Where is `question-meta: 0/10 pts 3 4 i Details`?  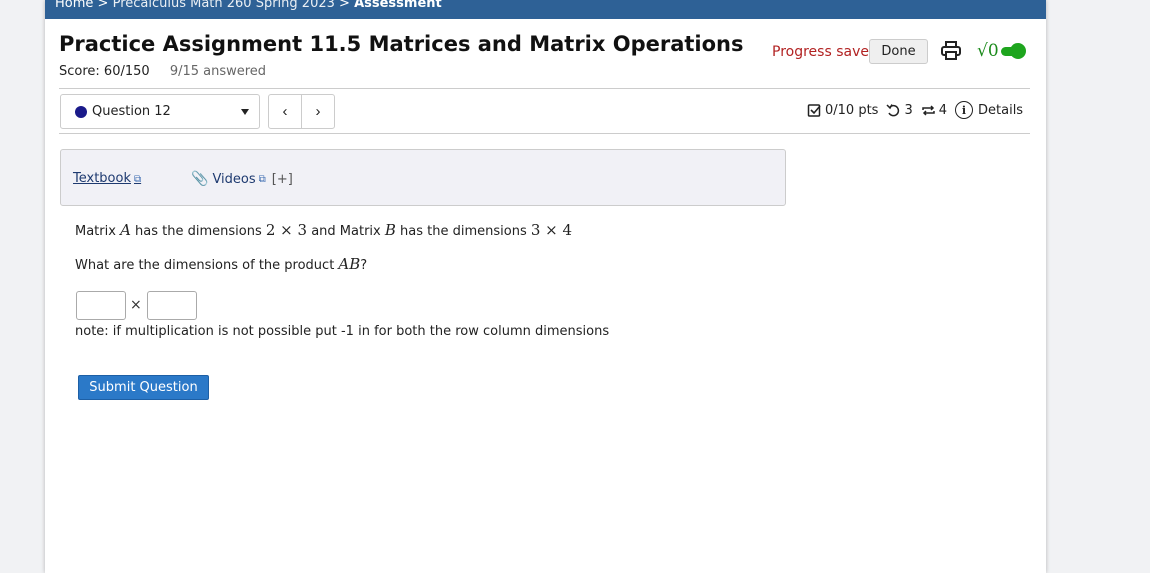
question-meta: 0/10 pts 3 4 i Details is located at coordinates (919, 110).